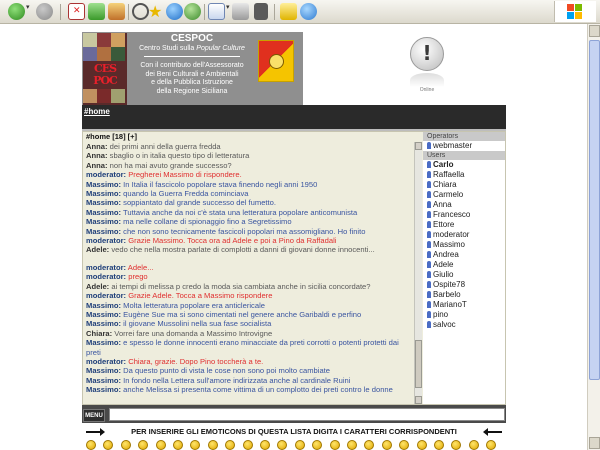 The image size is (600, 450). I want to click on user-list-item: Massimo, so click(464, 245).